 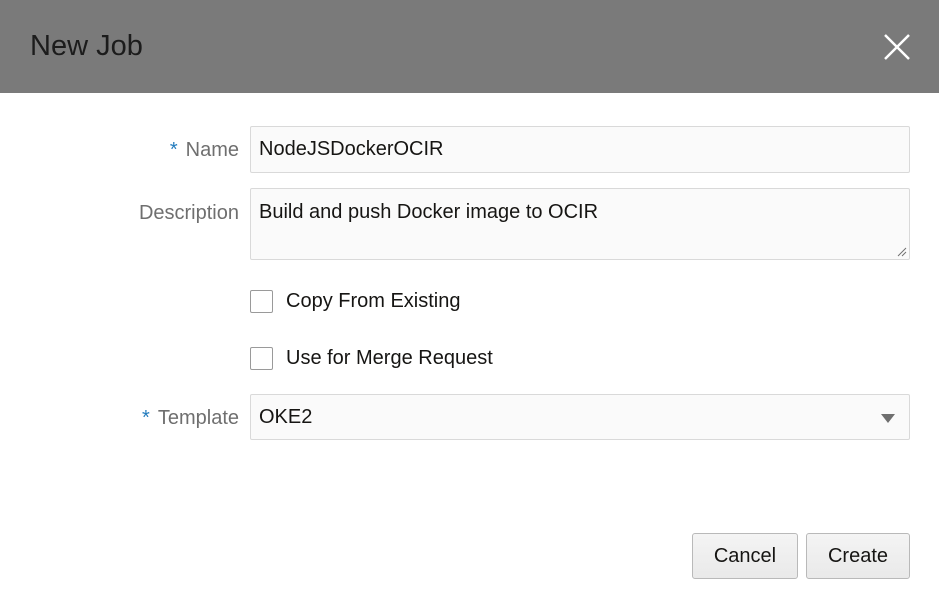 What do you see at coordinates (261, 358) in the screenshot?
I see `use-for-merge-request-checkbox` at bounding box center [261, 358].